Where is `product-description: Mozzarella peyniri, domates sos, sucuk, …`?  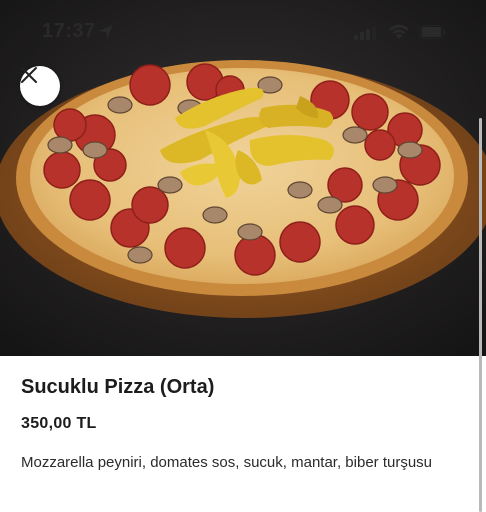
product-description: Mozzarella peyniri, domates sos, sucuk, … is located at coordinates (227, 462).